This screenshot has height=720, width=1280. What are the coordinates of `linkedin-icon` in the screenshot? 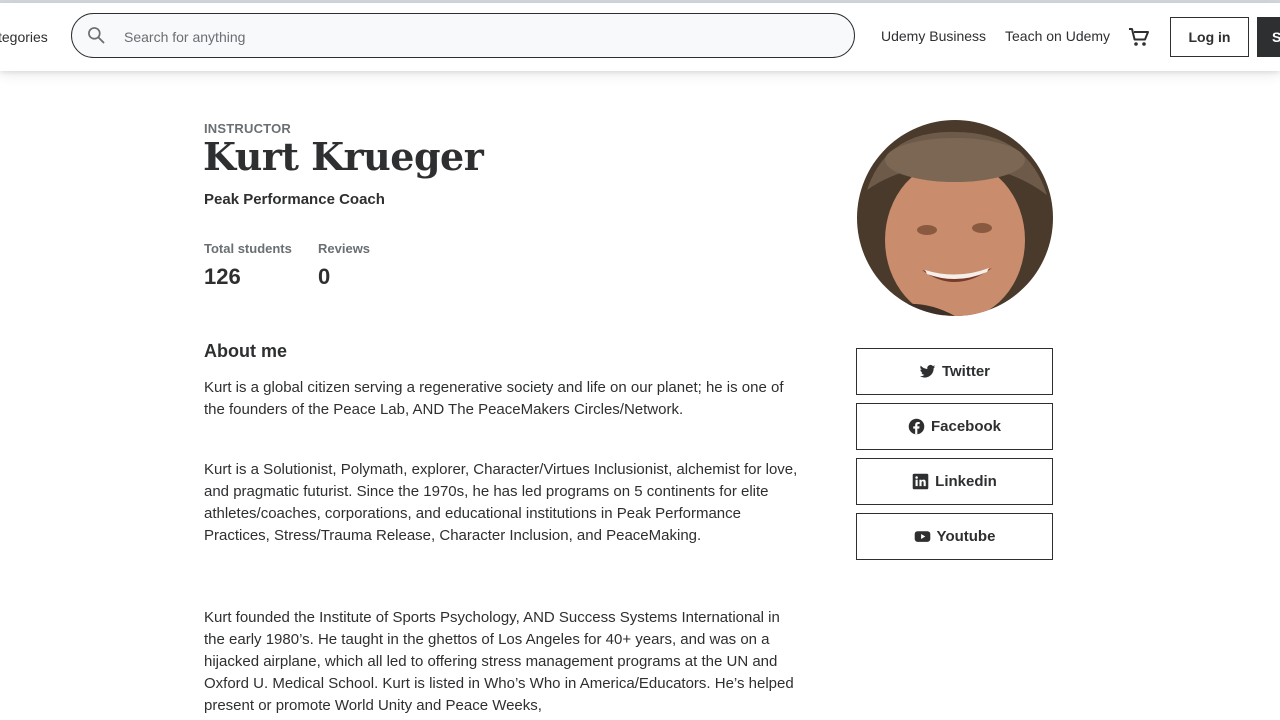 It's located at (920, 481).